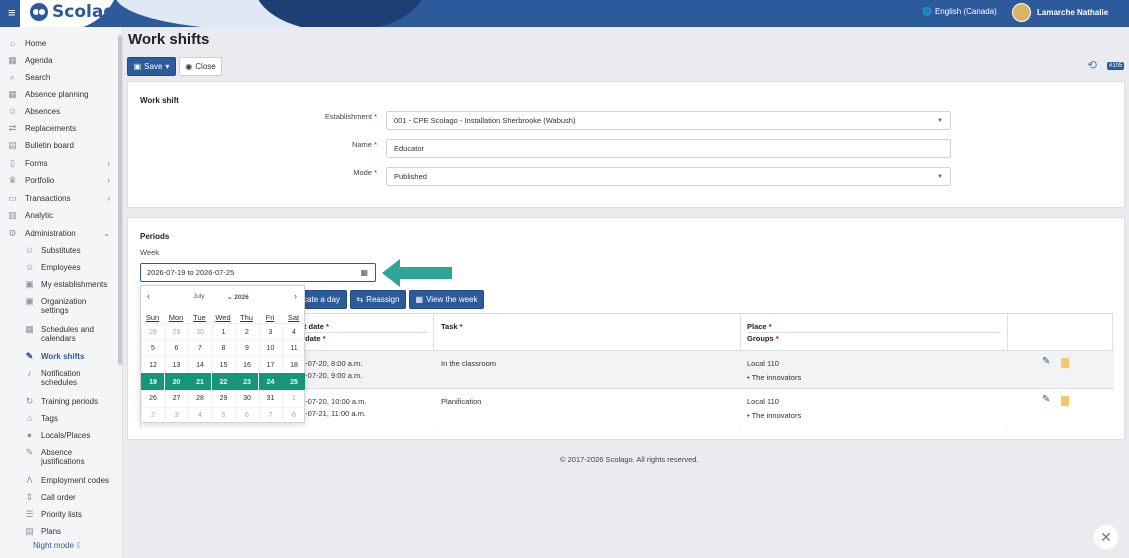  I want to click on sidebar-subitem-my-establishments: ▣ My establishments, so click(59, 285).